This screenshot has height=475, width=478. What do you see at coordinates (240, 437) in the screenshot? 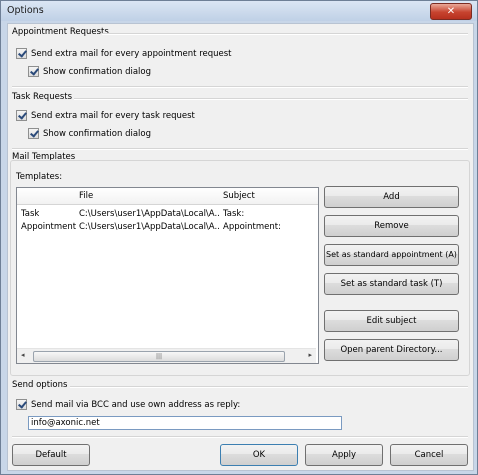
I see `send-options-bottom-line` at bounding box center [240, 437].